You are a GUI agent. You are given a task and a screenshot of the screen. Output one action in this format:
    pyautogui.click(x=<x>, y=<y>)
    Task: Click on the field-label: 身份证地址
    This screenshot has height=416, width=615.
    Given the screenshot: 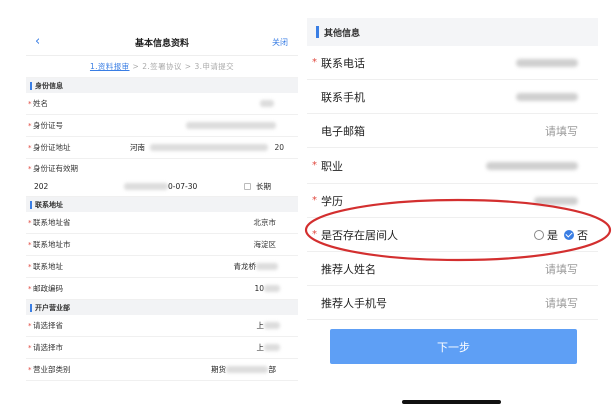 What is the action you would take?
    pyautogui.click(x=52, y=147)
    